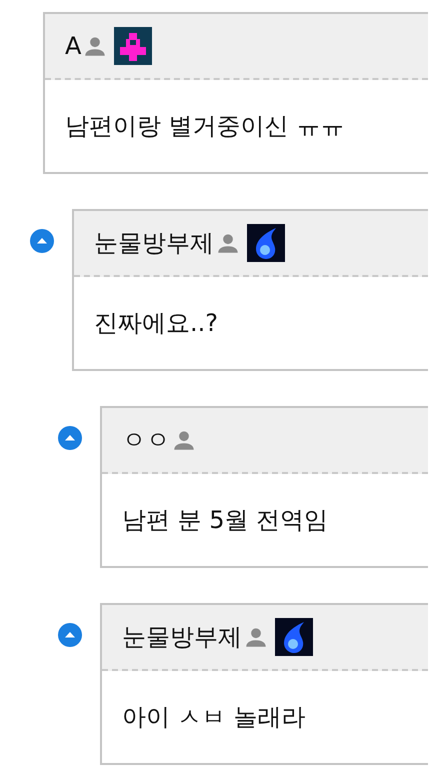 Image resolution: width=440 pixels, height=779 pixels. I want to click on comment-text: 아이 ㅅㅂ 놀래라, so click(214, 717).